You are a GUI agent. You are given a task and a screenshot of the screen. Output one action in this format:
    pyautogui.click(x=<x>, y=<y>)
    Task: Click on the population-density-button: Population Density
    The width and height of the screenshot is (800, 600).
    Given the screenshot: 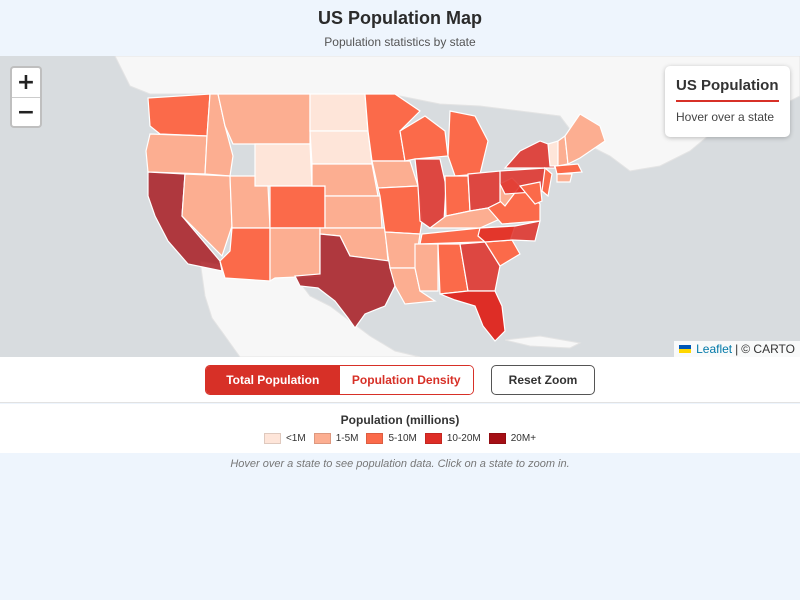 What is the action you would take?
    pyautogui.click(x=406, y=380)
    